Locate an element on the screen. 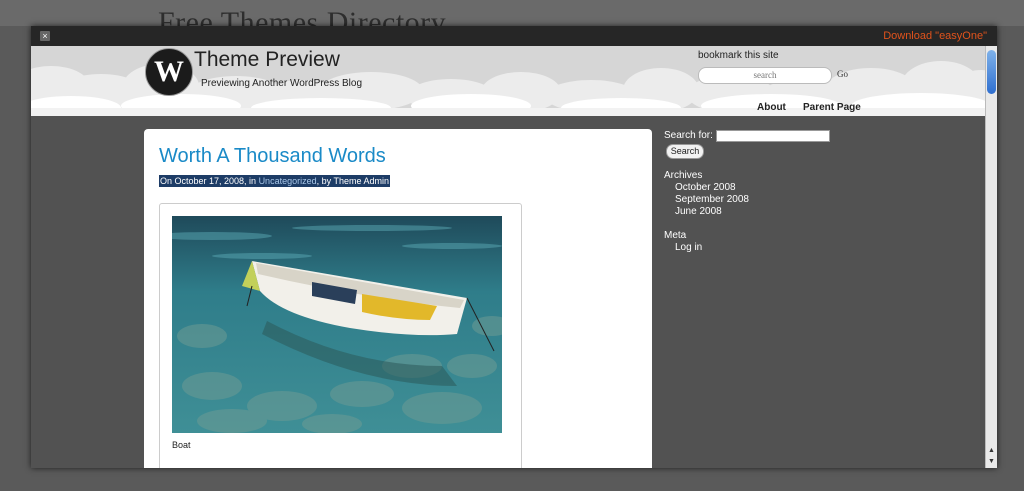 The width and height of the screenshot is (1024, 491). post-title: Worth A Thousand Words is located at coordinates (272, 156).